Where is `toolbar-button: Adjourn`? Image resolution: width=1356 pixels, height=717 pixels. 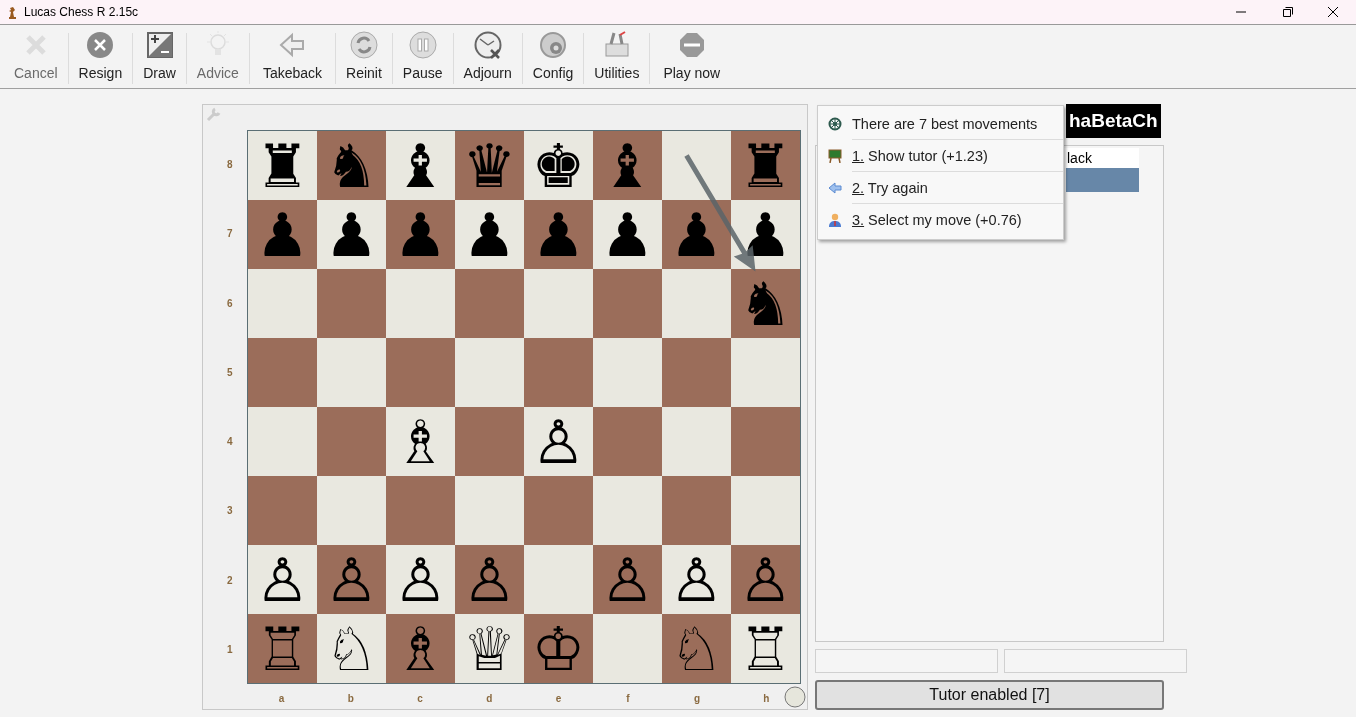 toolbar-button: Adjourn is located at coordinates (487, 56).